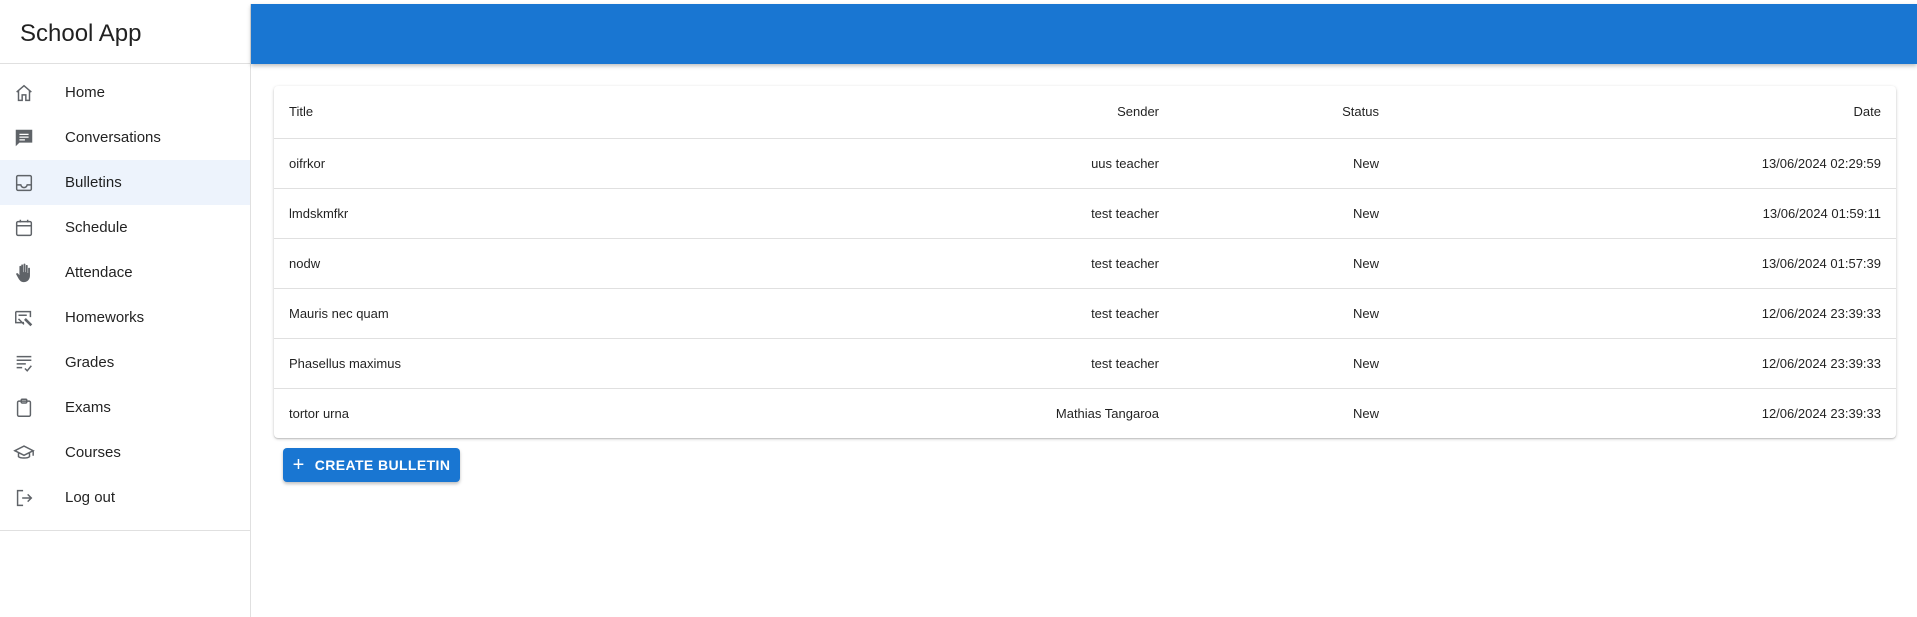 Image resolution: width=1917 pixels, height=617 pixels. What do you see at coordinates (1084, 34) in the screenshot?
I see `app-bar` at bounding box center [1084, 34].